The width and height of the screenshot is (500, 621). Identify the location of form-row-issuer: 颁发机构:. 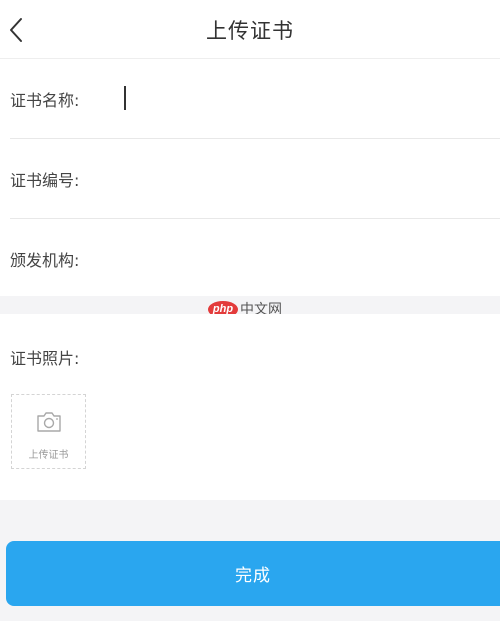
(255, 258).